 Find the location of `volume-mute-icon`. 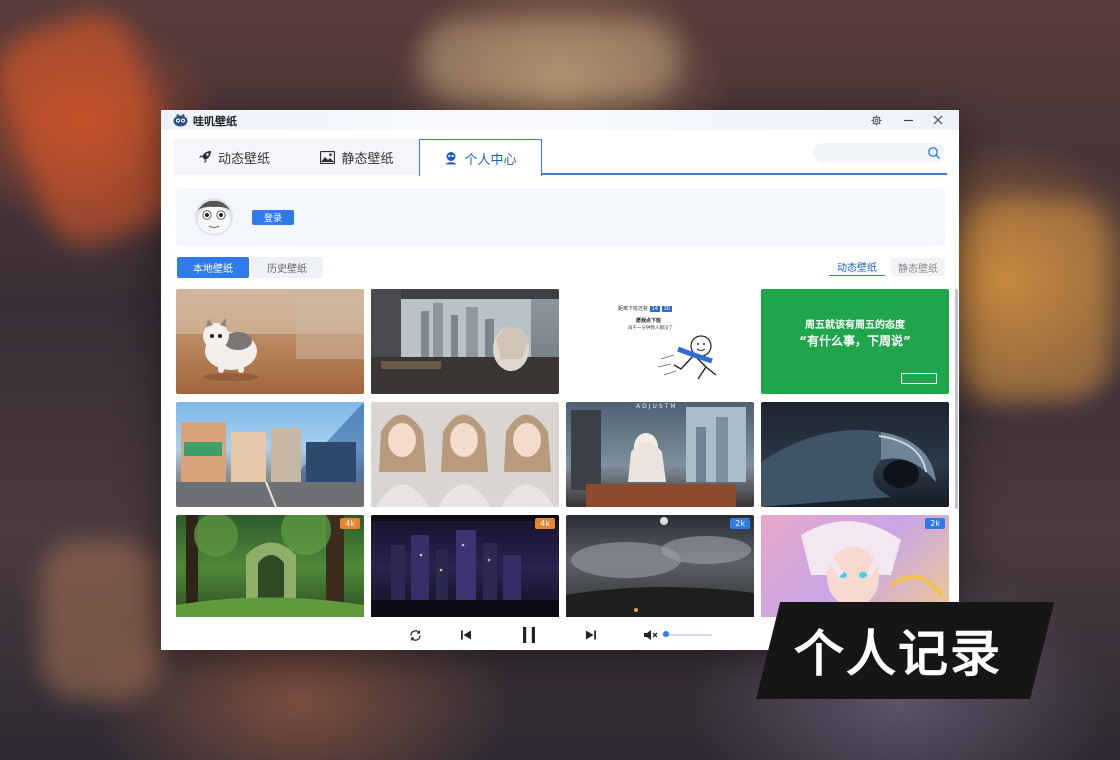

volume-mute-icon is located at coordinates (650, 635).